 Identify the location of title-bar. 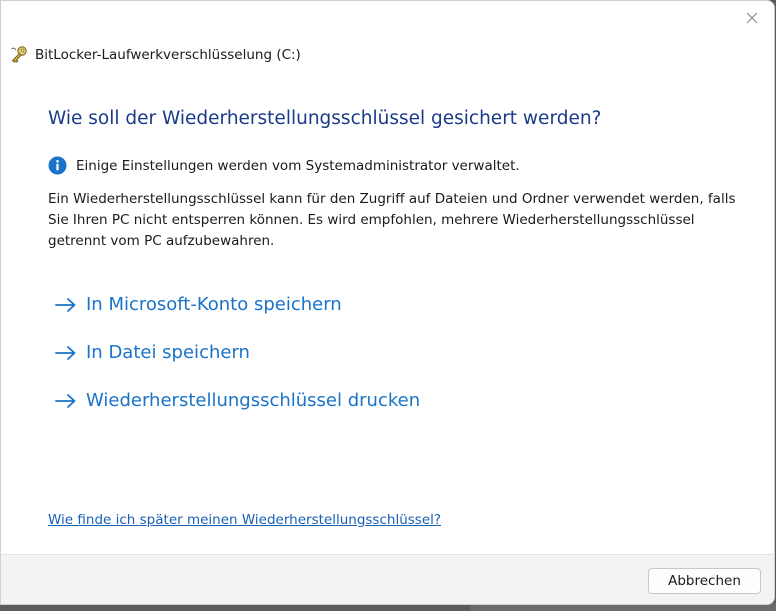
(387, 18).